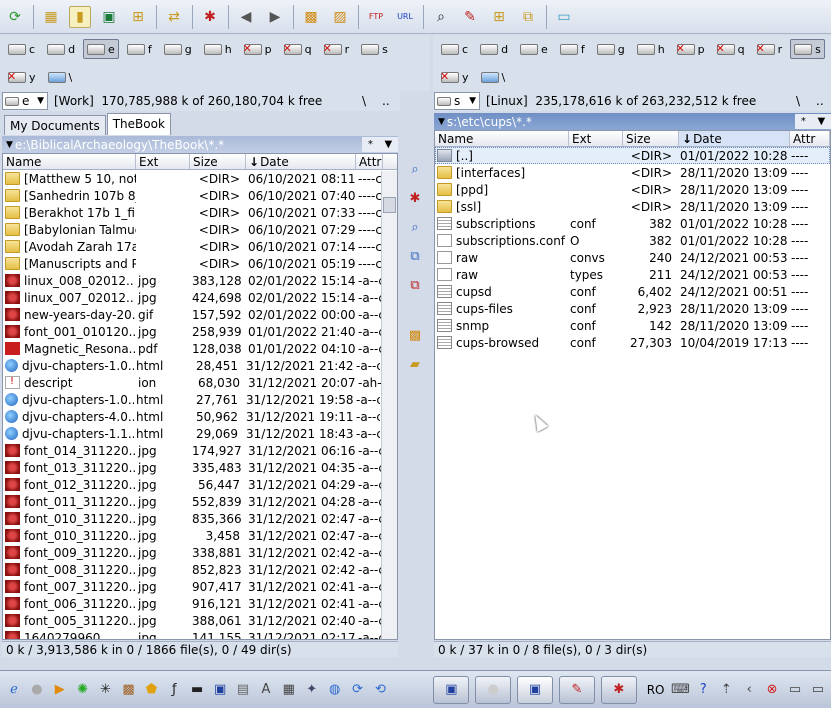 This screenshot has width=831, height=708. I want to click on save-task-button: ▣, so click(451, 689).